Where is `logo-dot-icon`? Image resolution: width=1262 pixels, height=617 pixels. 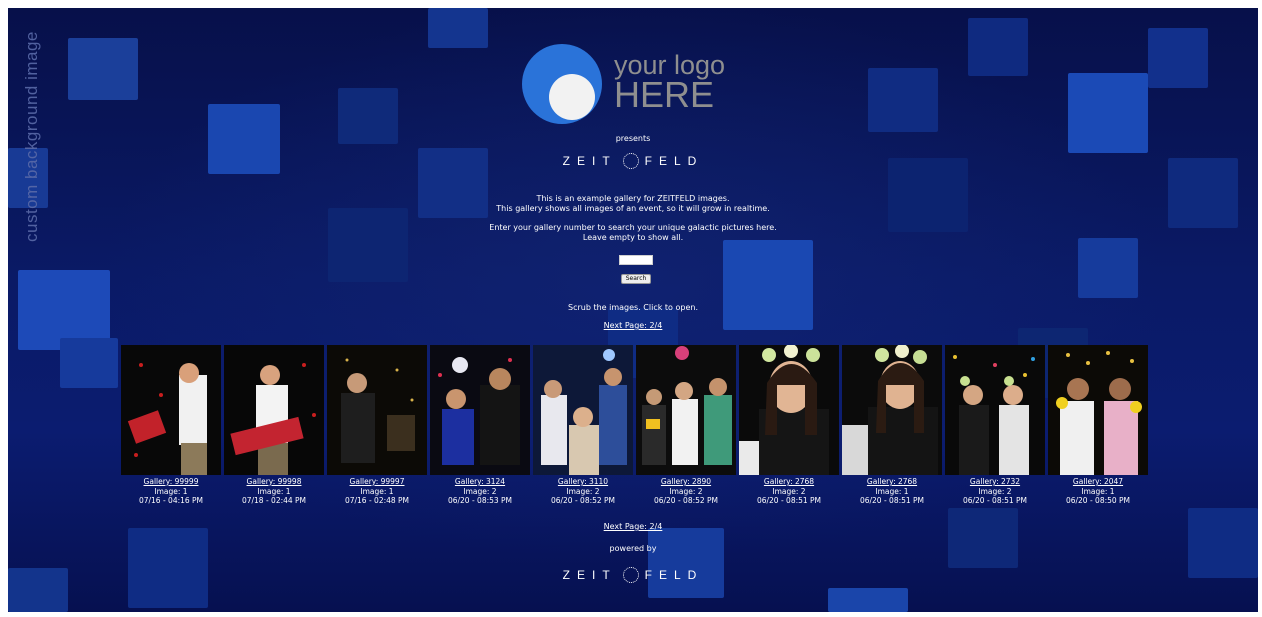 logo-dot-icon is located at coordinates (572, 97).